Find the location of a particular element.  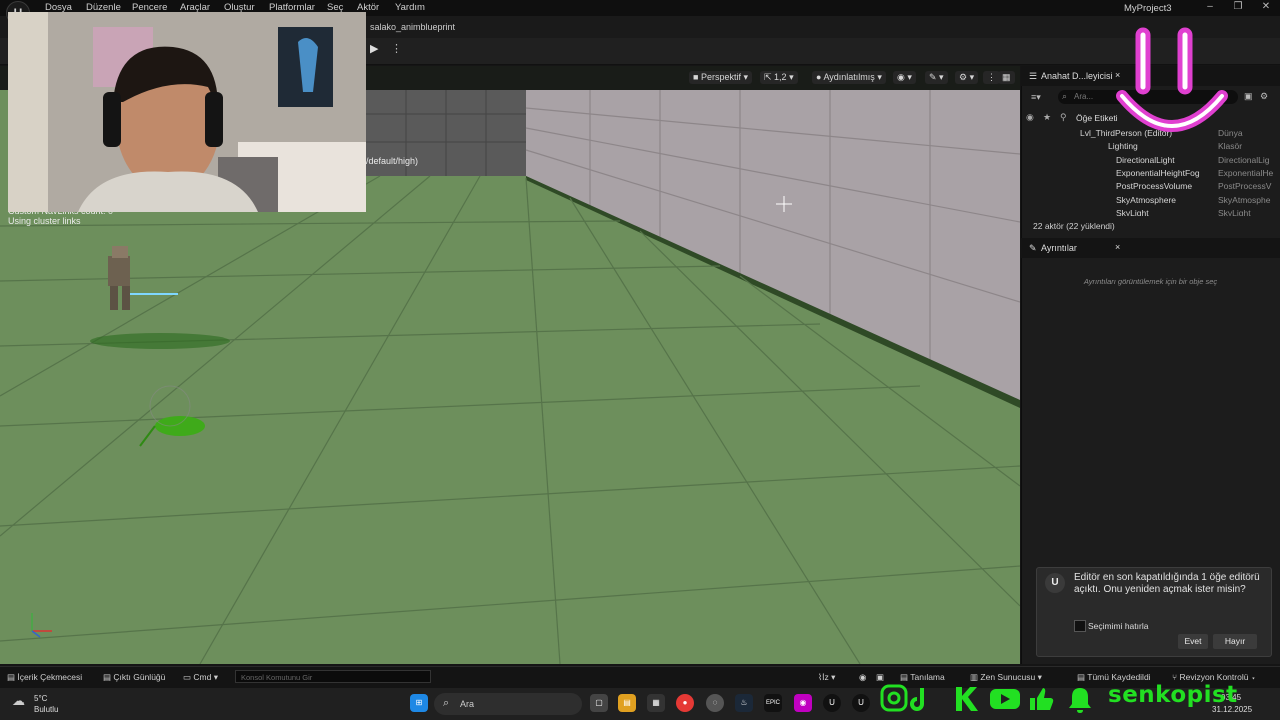

project-name: MyProject3 is located at coordinates (1148, 8).